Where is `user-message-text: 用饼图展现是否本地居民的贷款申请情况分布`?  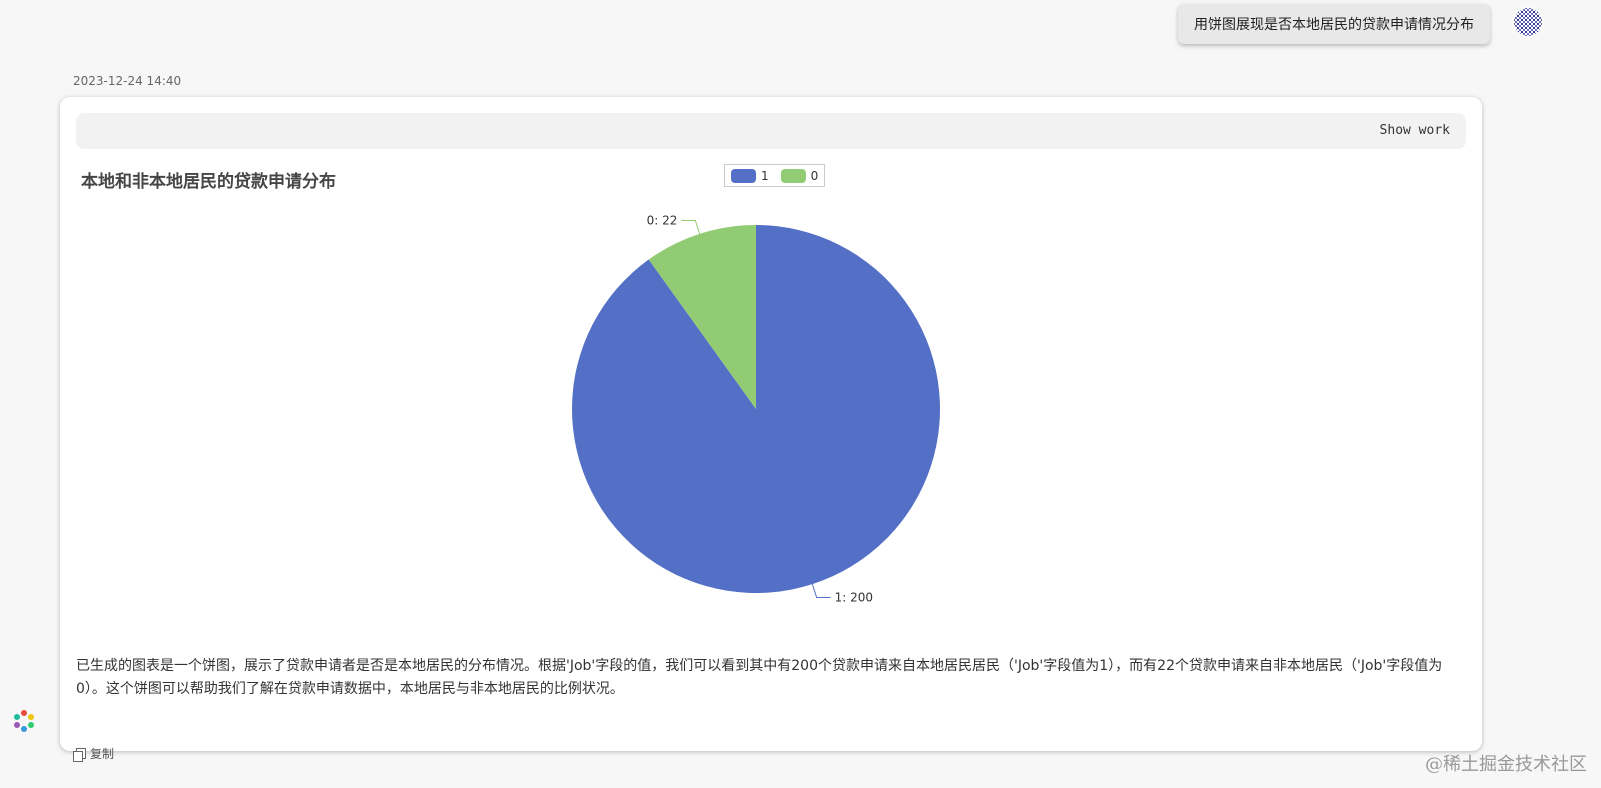
user-message-text: 用饼图展现是否本地居民的贷款申请情况分布 is located at coordinates (1334, 25).